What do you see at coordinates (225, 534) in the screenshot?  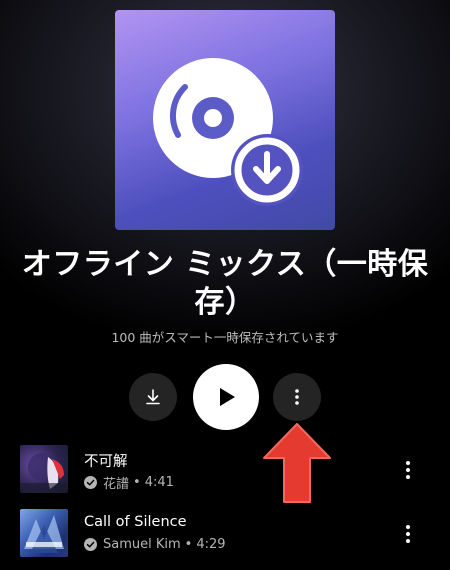 I see `track-row: Call of Silence Samuel Kim • 4:29` at bounding box center [225, 534].